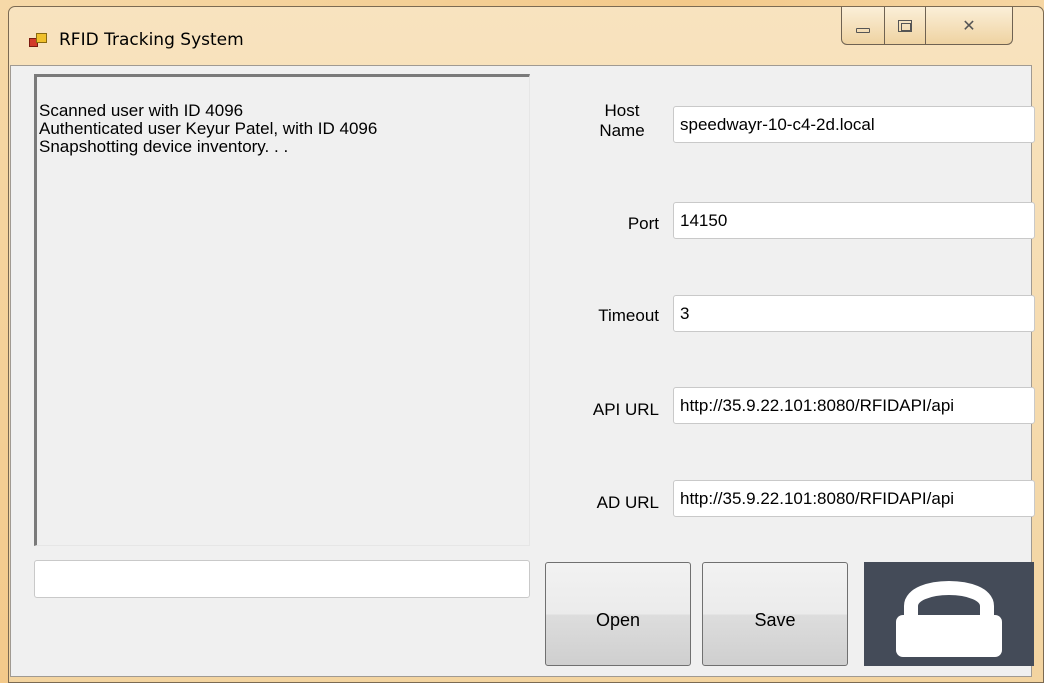 This screenshot has width=1044, height=683. I want to click on close-button: ✕, so click(969, 26).